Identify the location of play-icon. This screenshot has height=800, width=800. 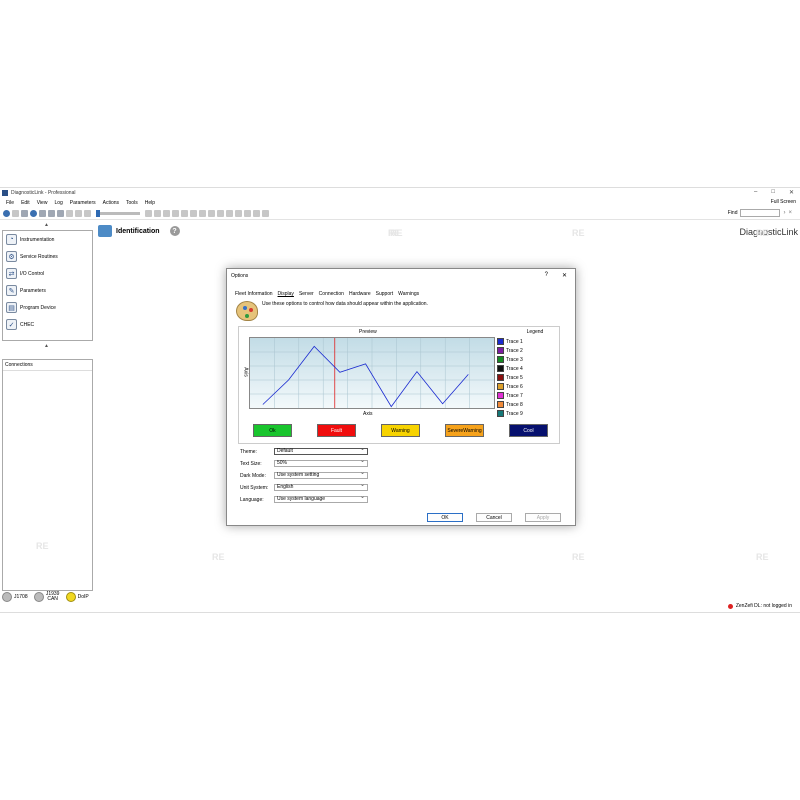
(60, 213).